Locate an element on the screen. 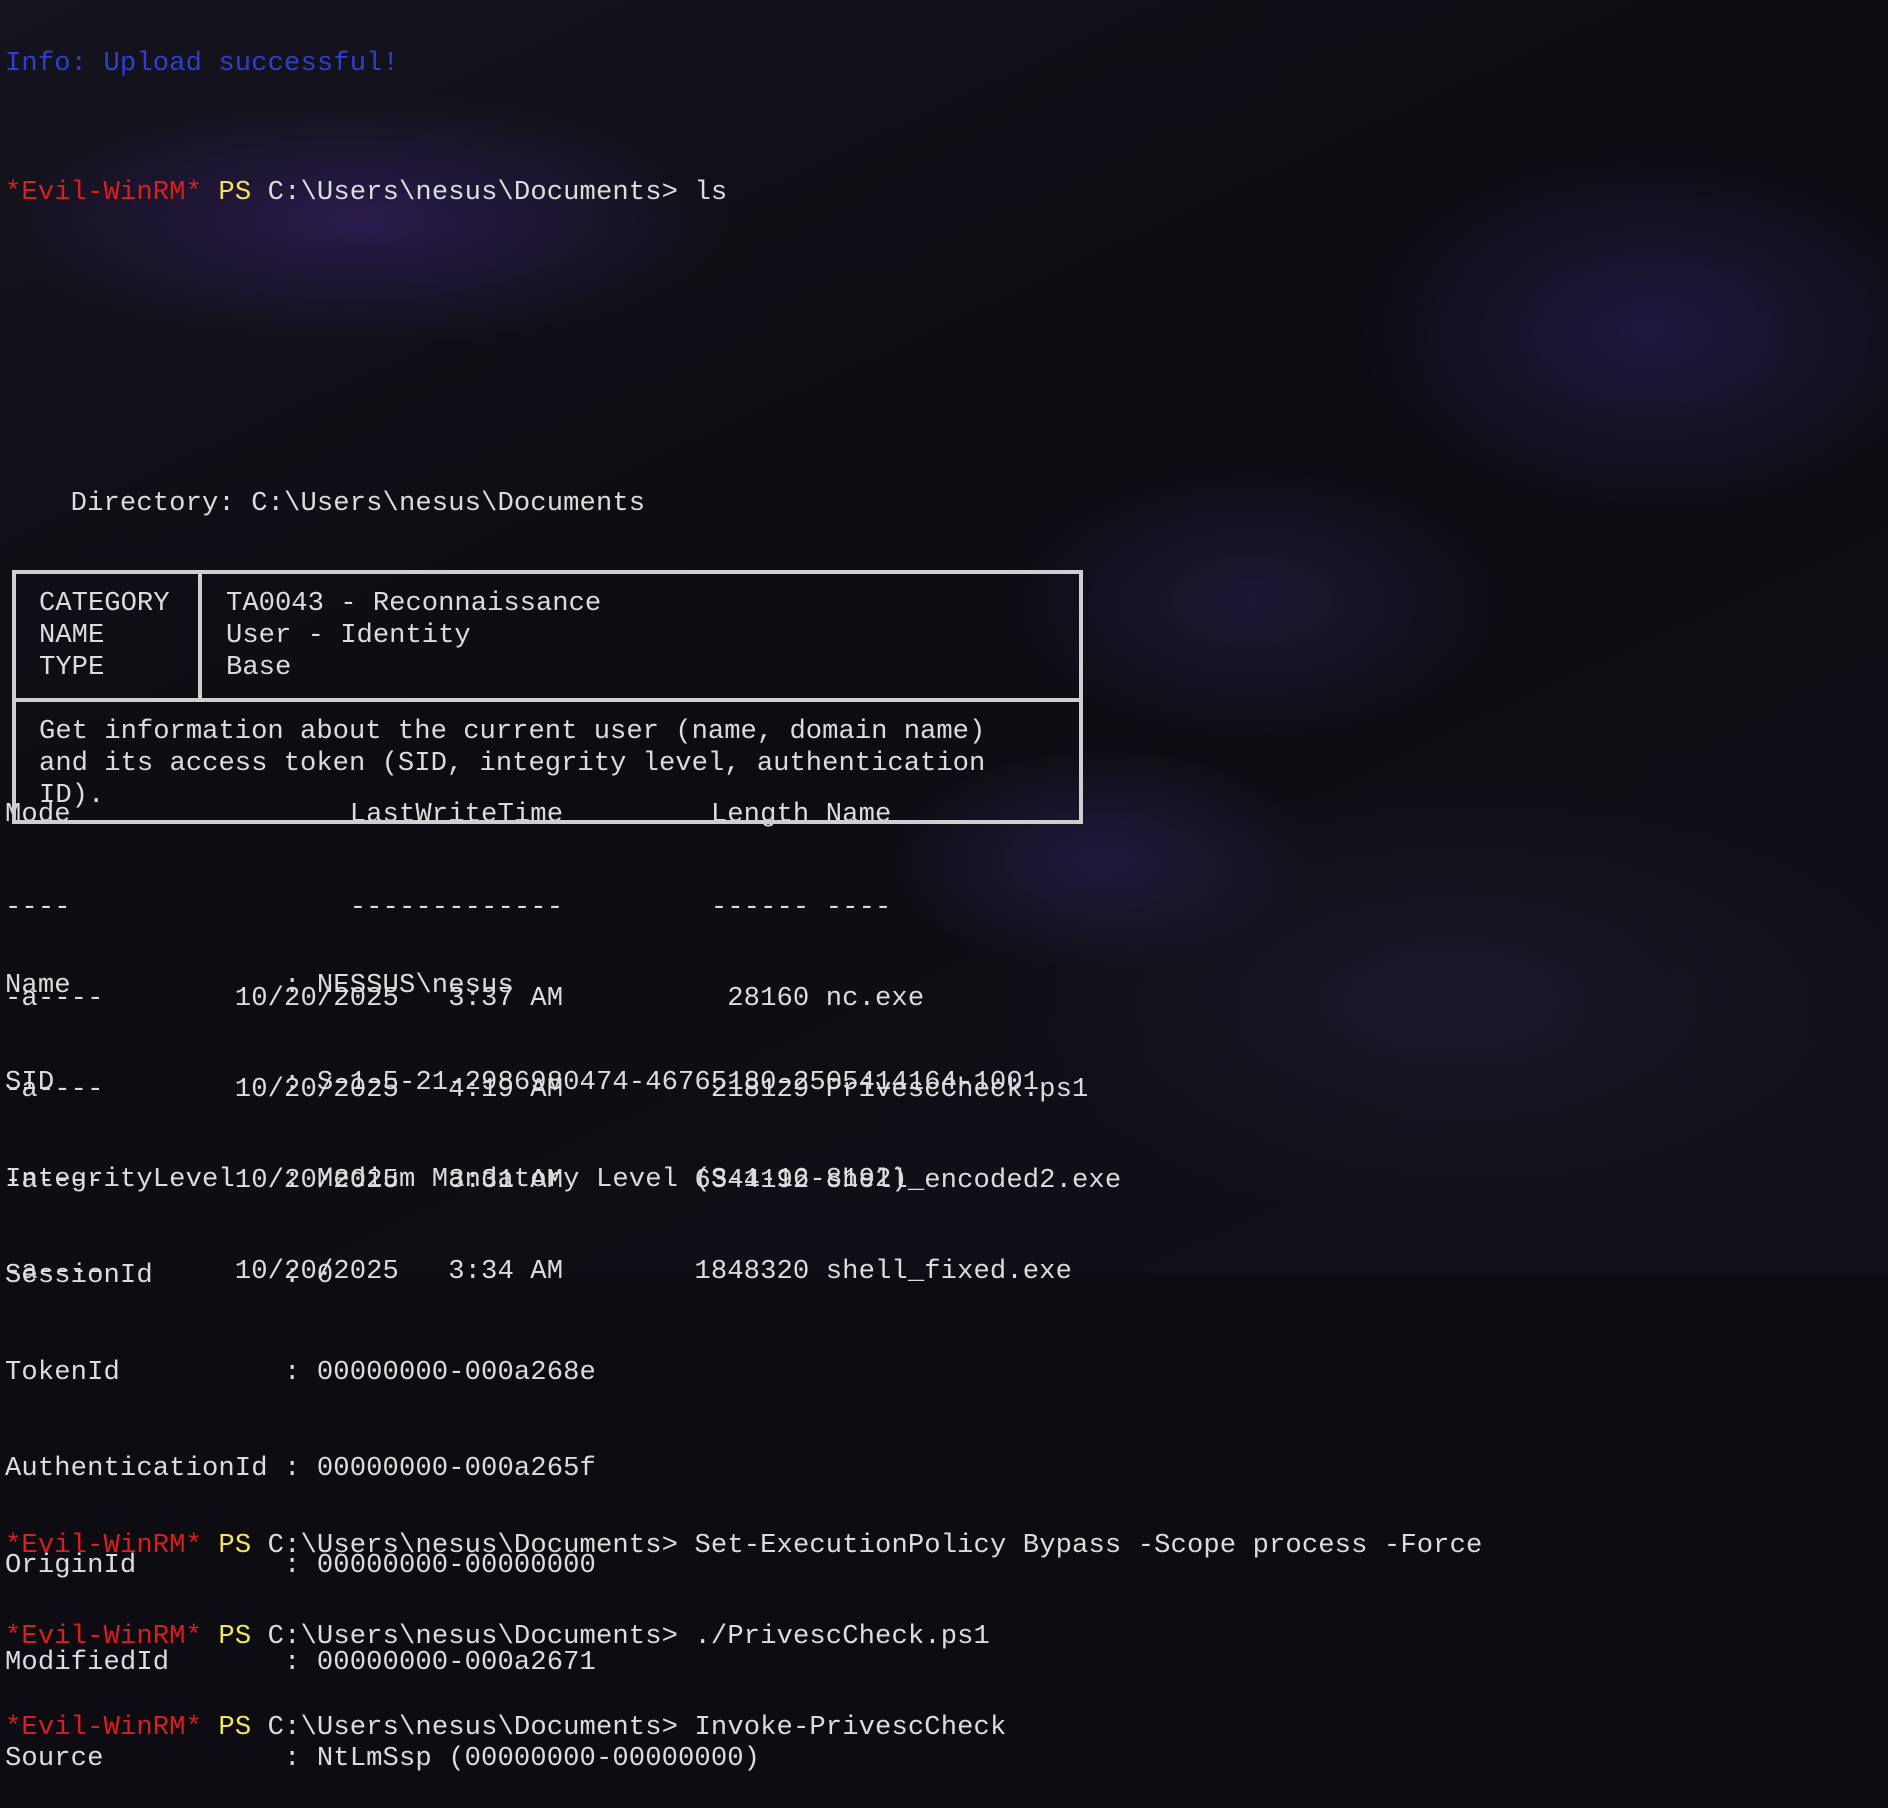 The image size is (1888, 1808). identity-line: ModifiedId : 00000000-000a2671 is located at coordinates (300, 1662).